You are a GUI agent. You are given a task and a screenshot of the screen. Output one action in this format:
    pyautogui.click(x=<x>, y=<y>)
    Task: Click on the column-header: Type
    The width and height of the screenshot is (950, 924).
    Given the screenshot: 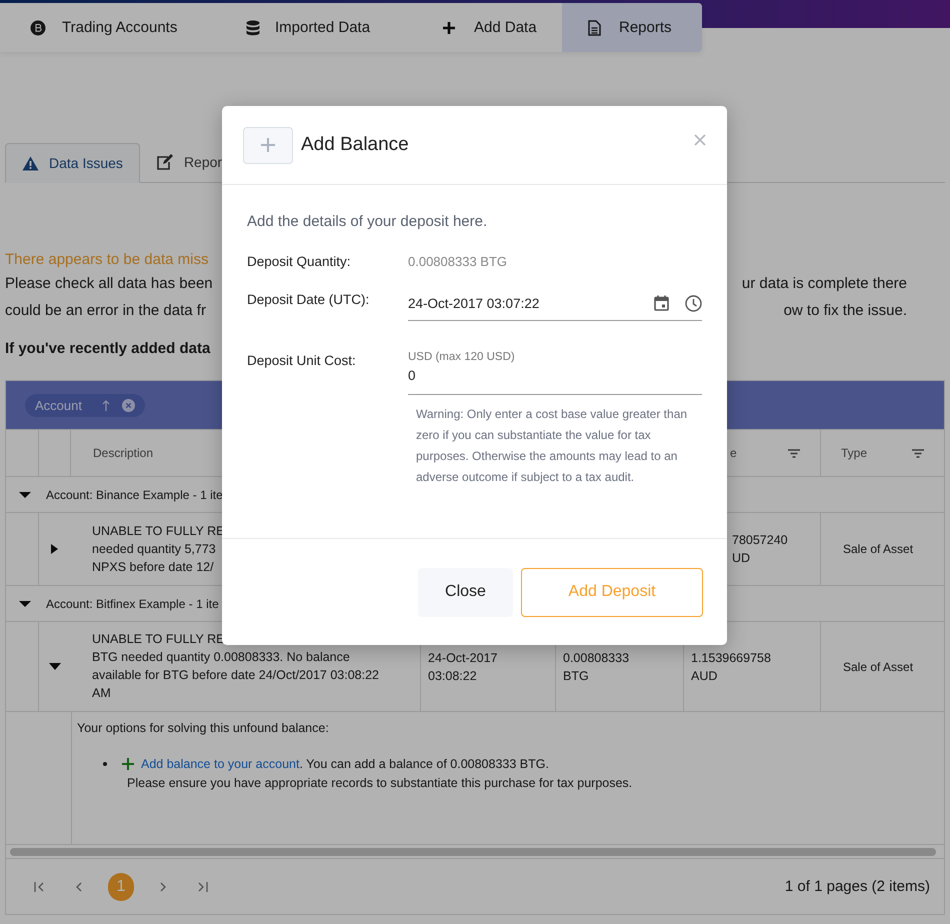 What is the action you would take?
    pyautogui.click(x=854, y=453)
    